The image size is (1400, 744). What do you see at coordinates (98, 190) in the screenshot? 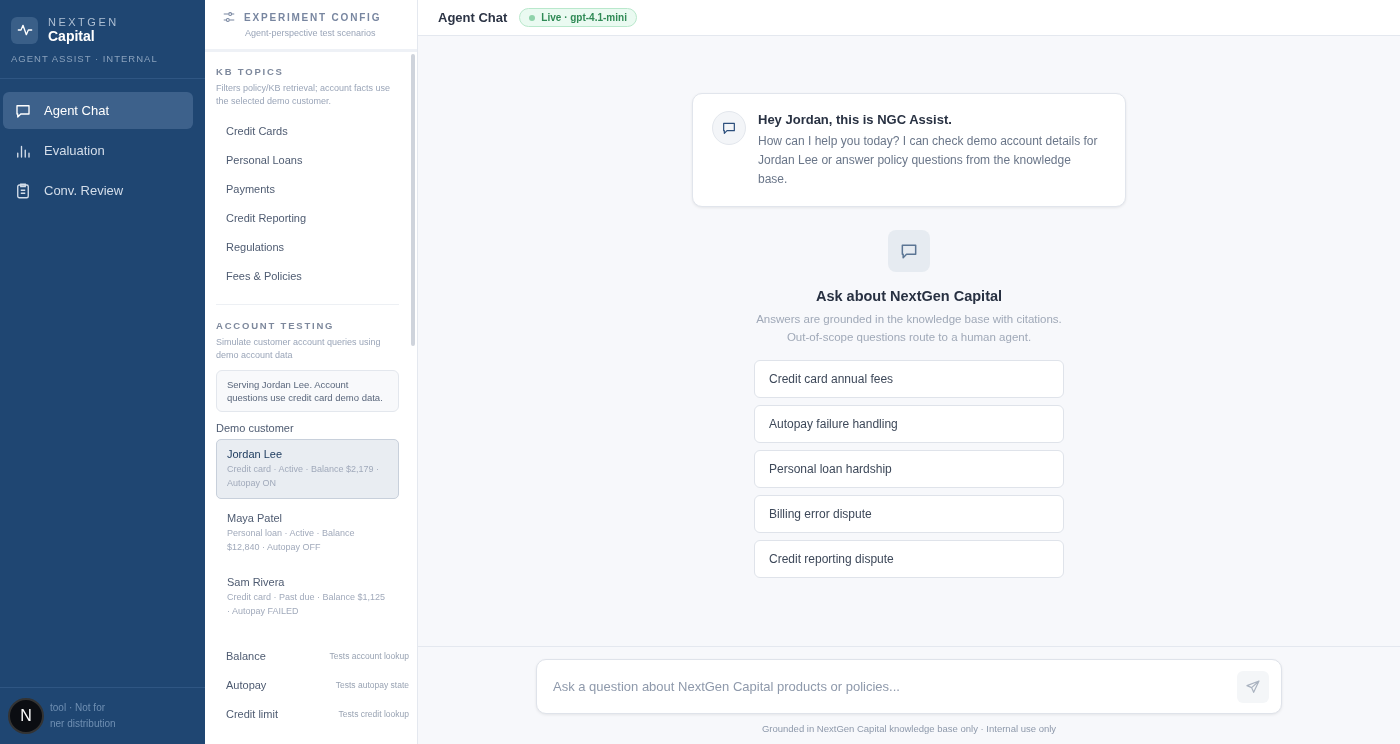
I see `nav-item: Conv. Review` at bounding box center [98, 190].